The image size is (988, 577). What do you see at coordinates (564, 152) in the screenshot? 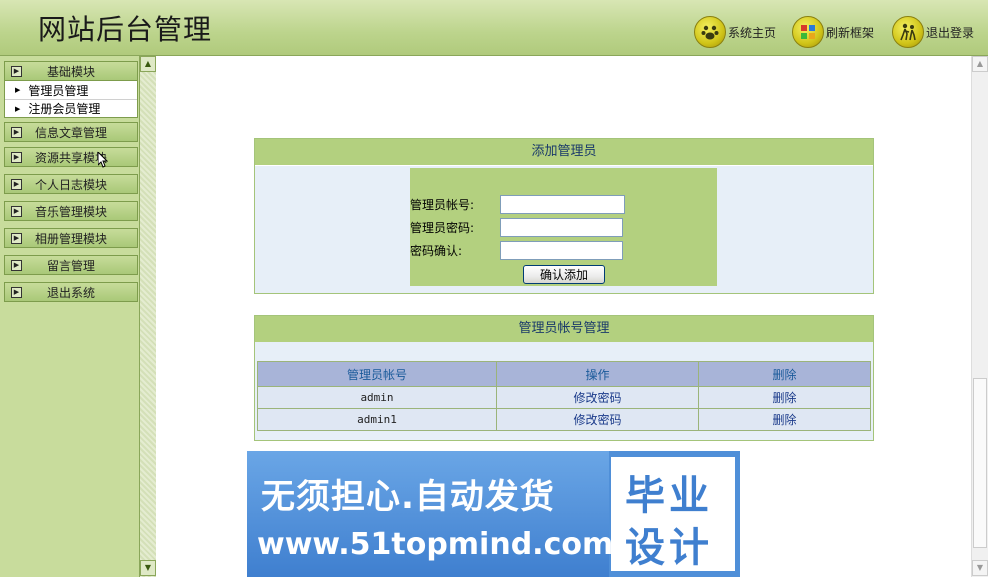
I see `add-admin-title: 添加管理员` at bounding box center [564, 152].